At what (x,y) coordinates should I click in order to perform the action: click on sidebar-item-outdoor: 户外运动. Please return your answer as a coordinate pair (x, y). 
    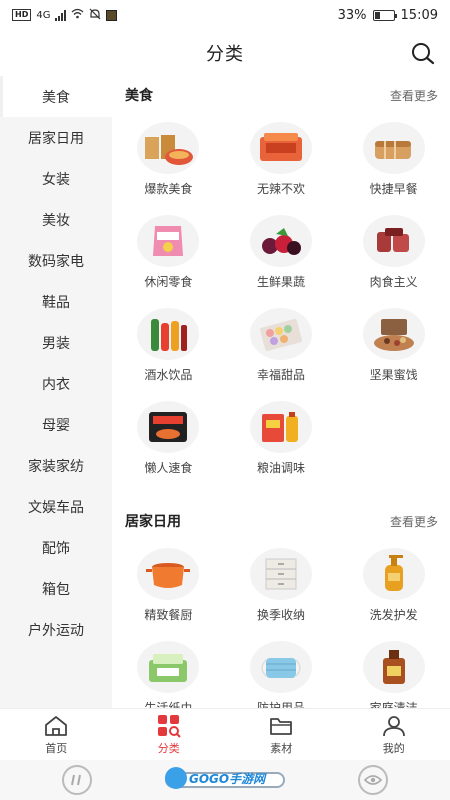
    Looking at the image, I should click on (56, 629).